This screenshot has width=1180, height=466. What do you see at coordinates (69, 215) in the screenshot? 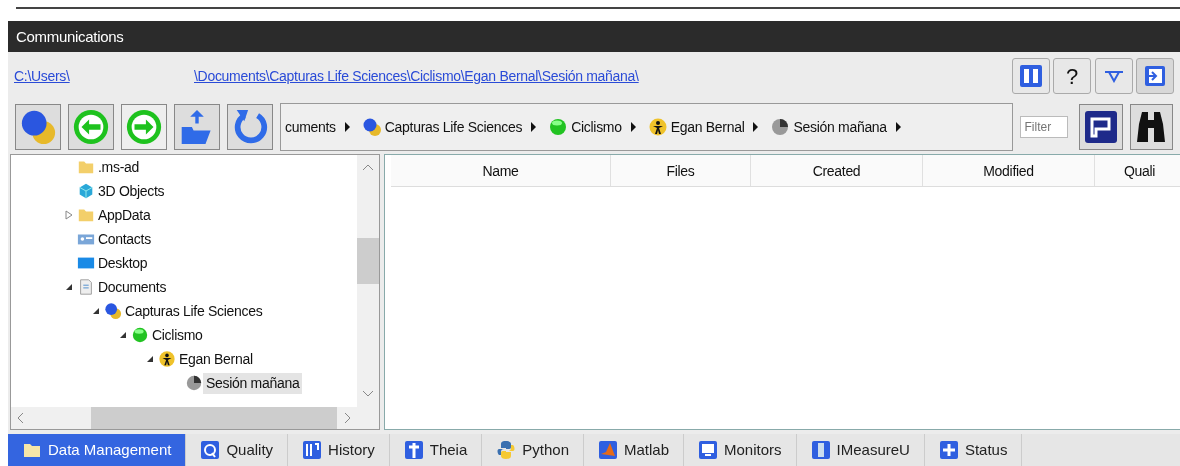
I see `collapsed-icon` at bounding box center [69, 215].